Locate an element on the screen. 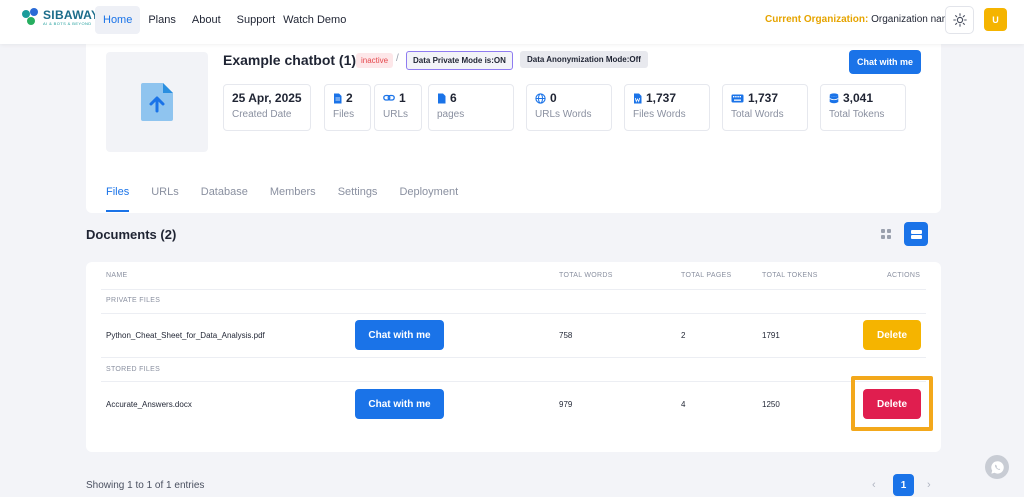  stat-files: 2 Files is located at coordinates (347, 107).